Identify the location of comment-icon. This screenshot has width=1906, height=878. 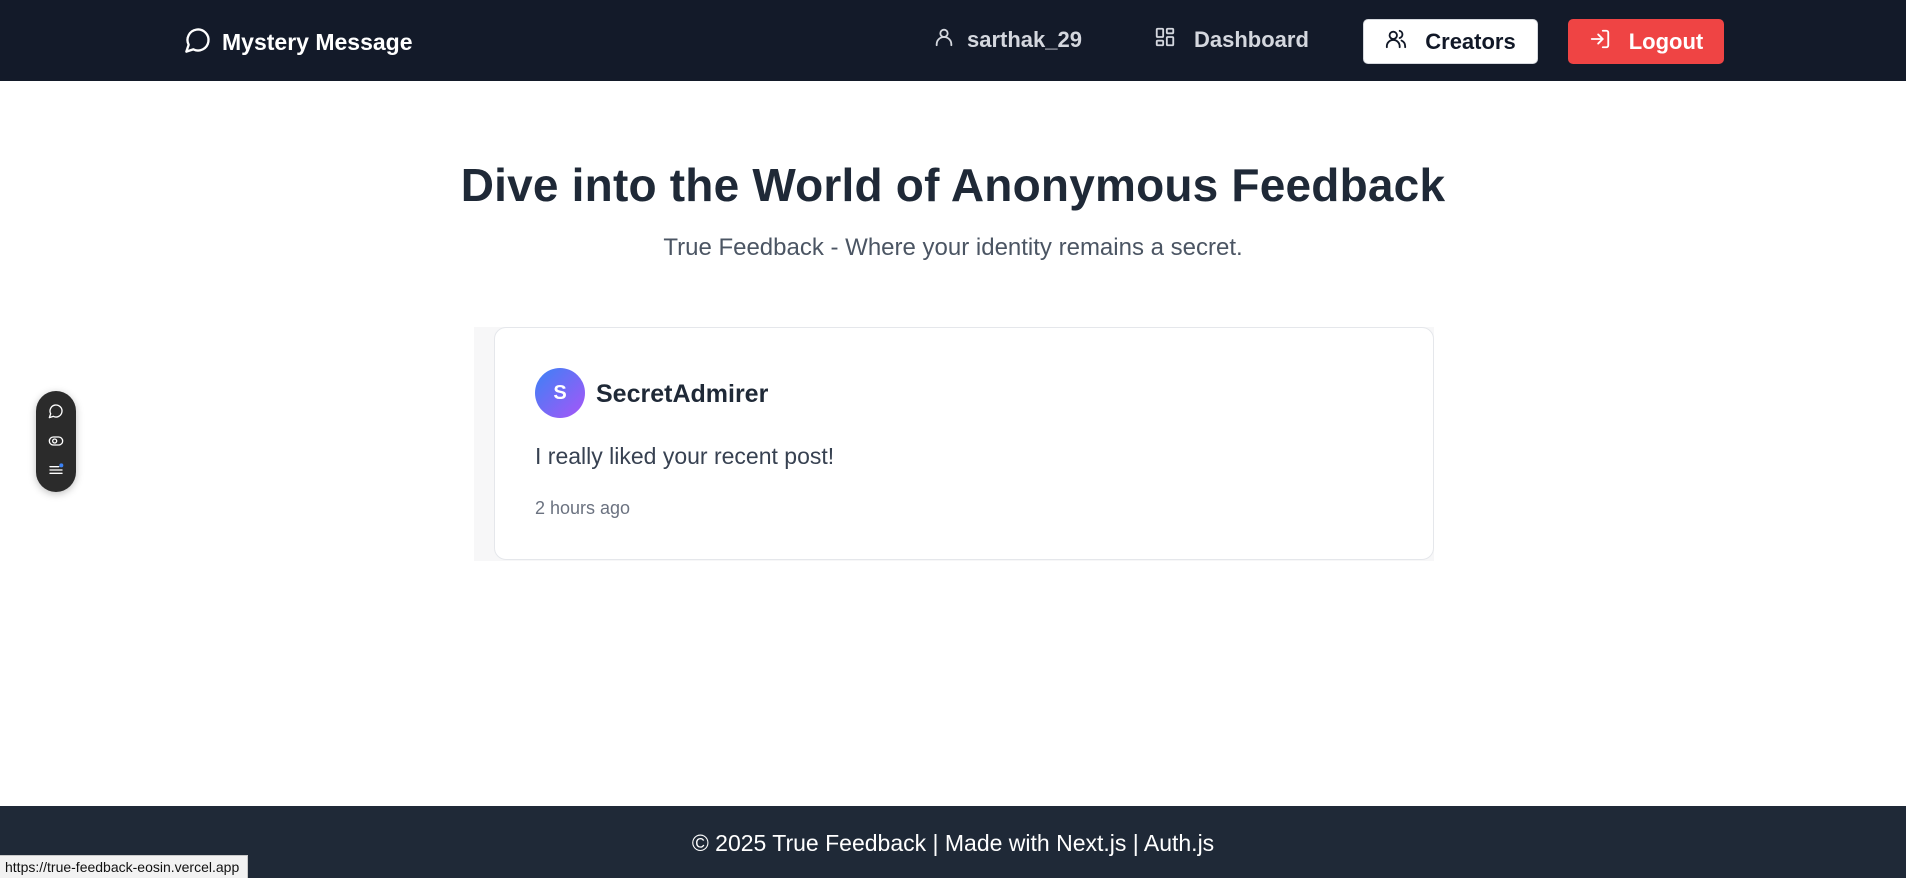
(56, 411).